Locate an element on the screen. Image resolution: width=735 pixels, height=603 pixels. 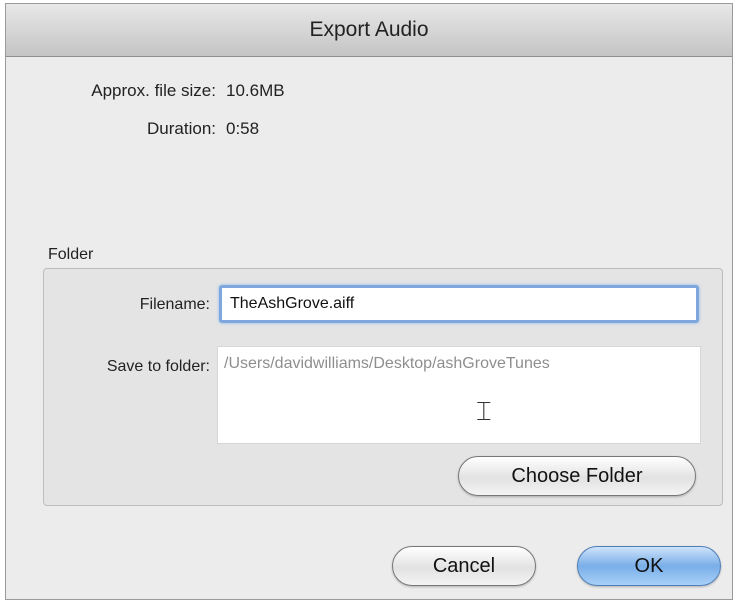
dialog-title: Export Audio is located at coordinates (369, 30).